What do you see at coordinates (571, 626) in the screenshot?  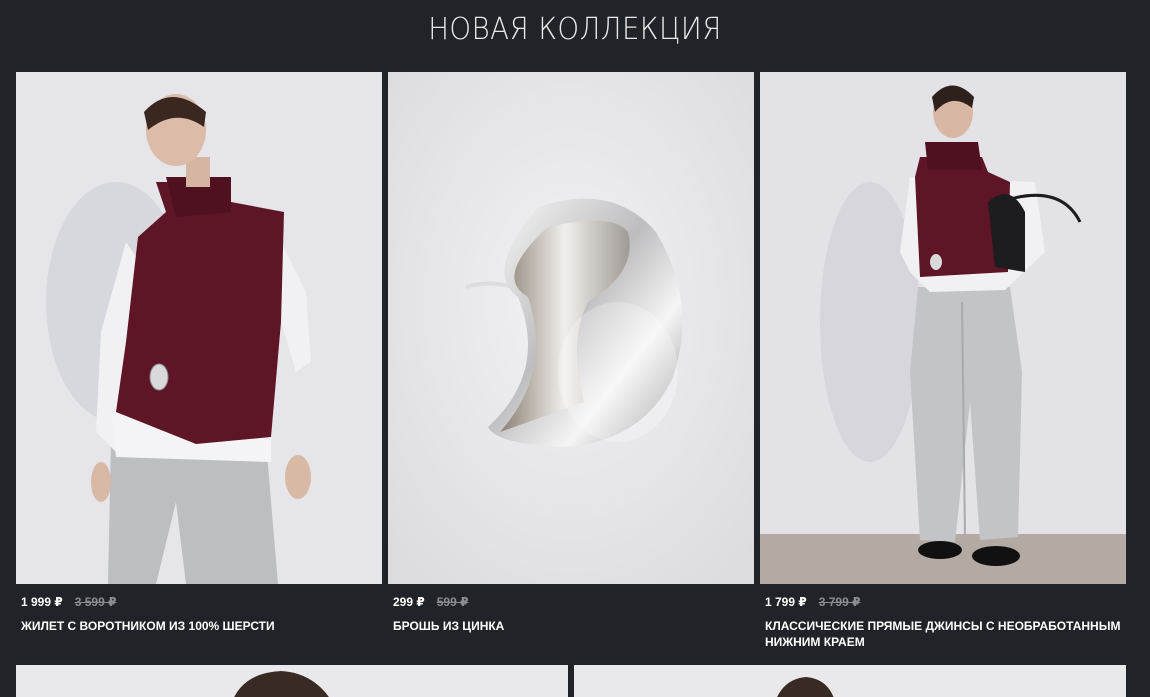 I see `product-name: БРОШЬ ИЗ ЦИНКА` at bounding box center [571, 626].